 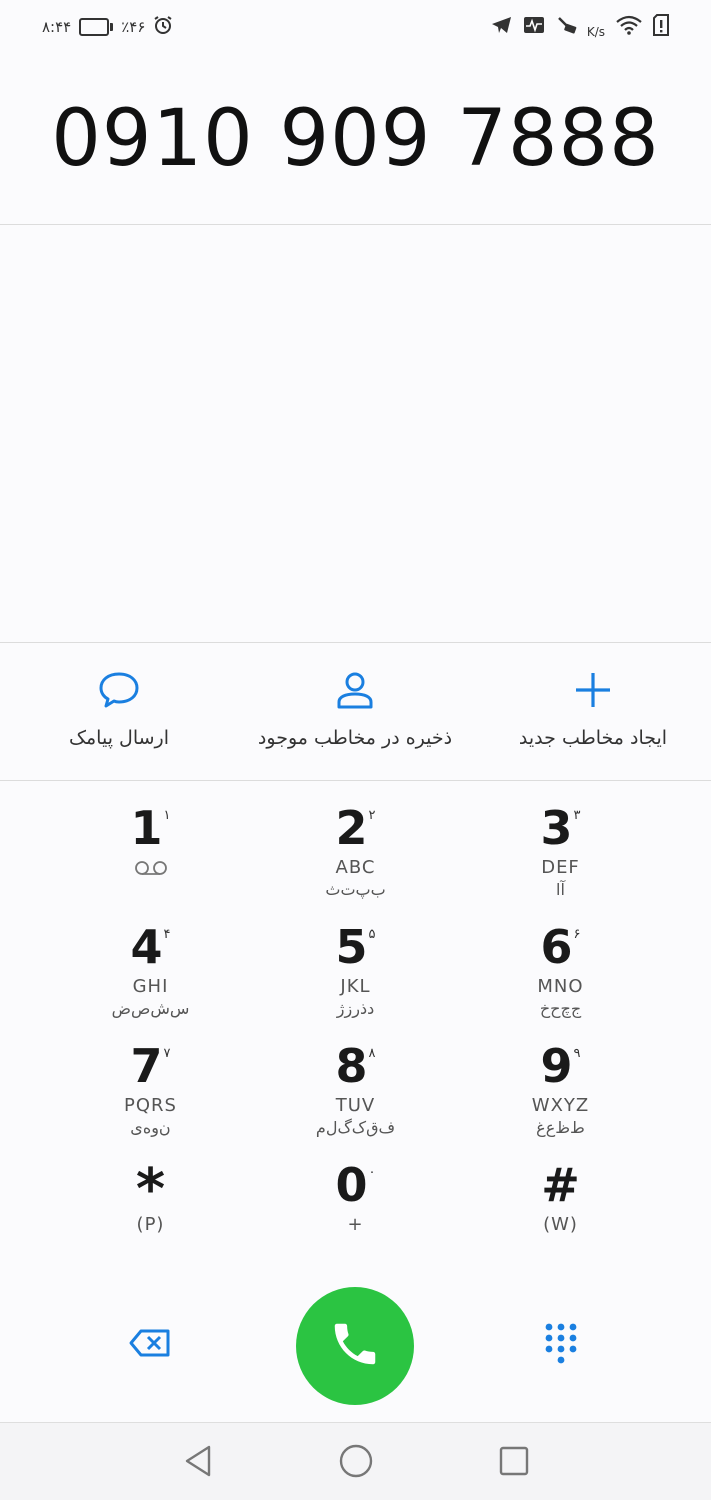 What do you see at coordinates (146, 947) in the screenshot?
I see `key-digit: 4` at bounding box center [146, 947].